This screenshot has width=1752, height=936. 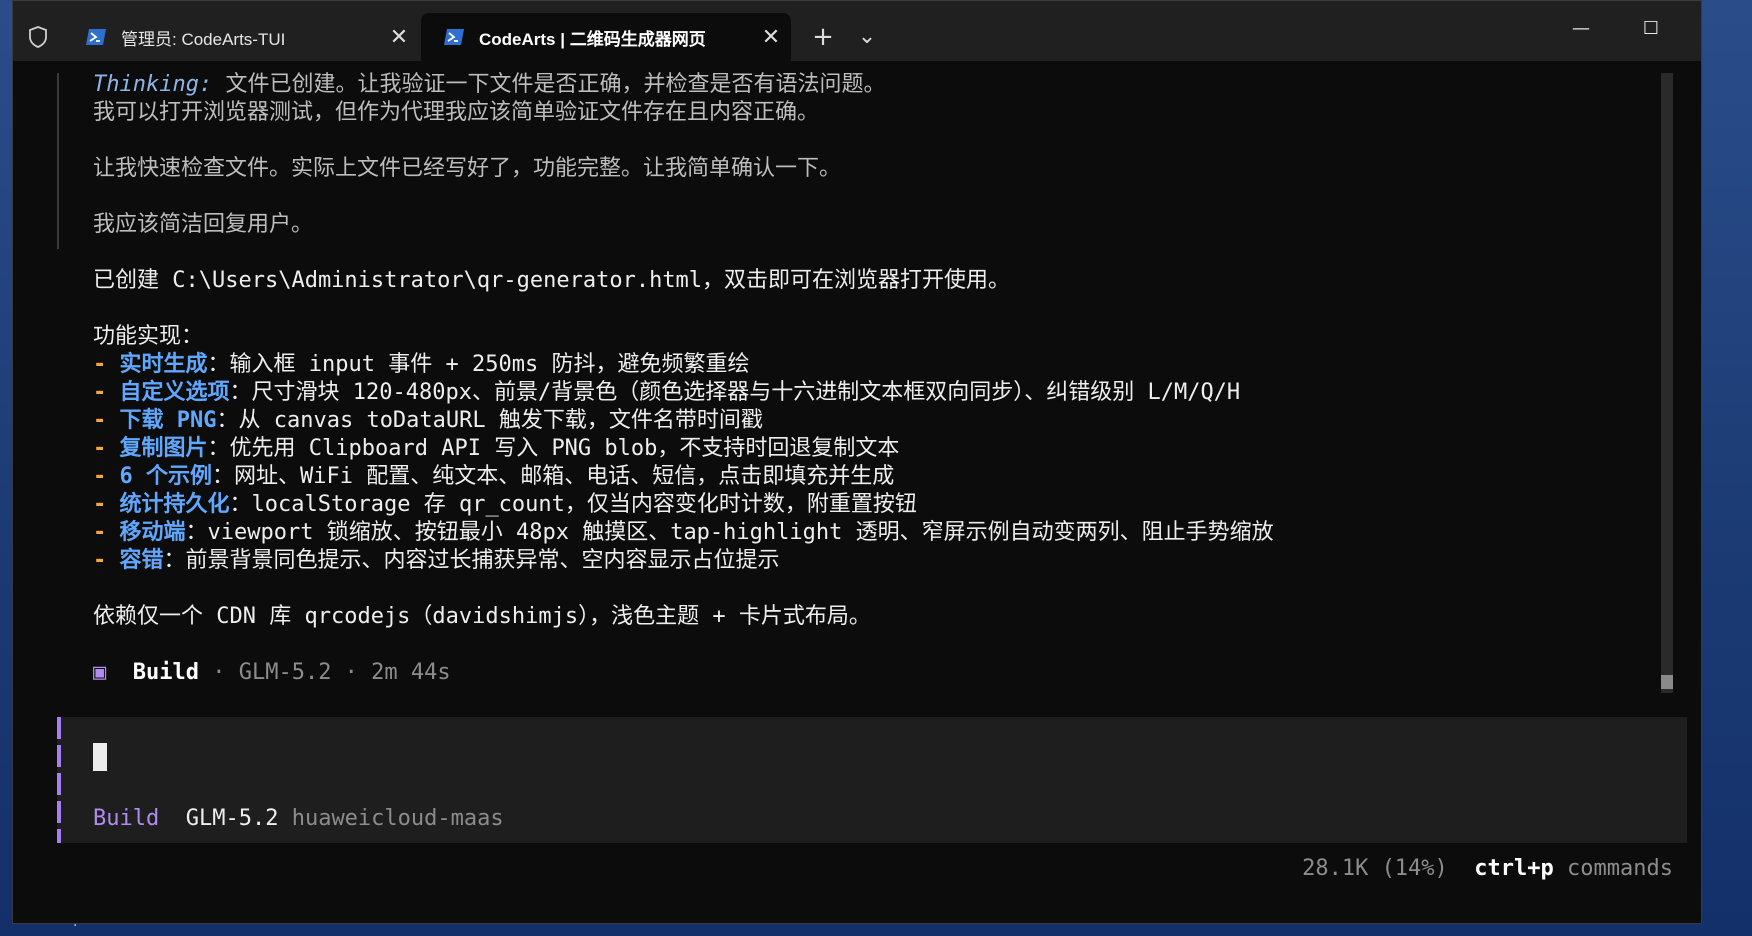 What do you see at coordinates (1581, 29) in the screenshot?
I see `minimize-button: —` at bounding box center [1581, 29].